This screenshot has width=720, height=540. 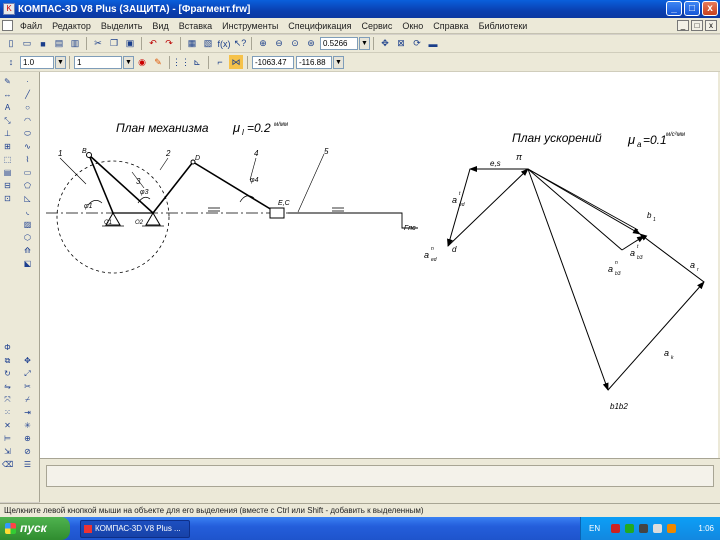 What do you see at coordinates (60, 62) in the screenshot?
I see `style-dropdown-icon: ▼` at bounding box center [60, 62].